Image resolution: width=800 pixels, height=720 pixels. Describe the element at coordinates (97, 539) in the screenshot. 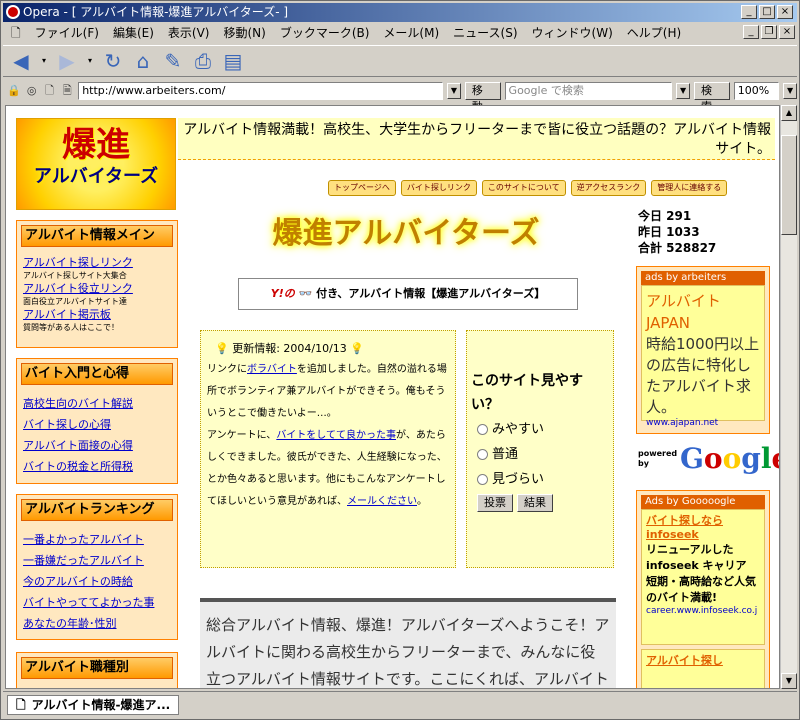

I see `sidebar-link: 一番よかったアルバイト` at that location.